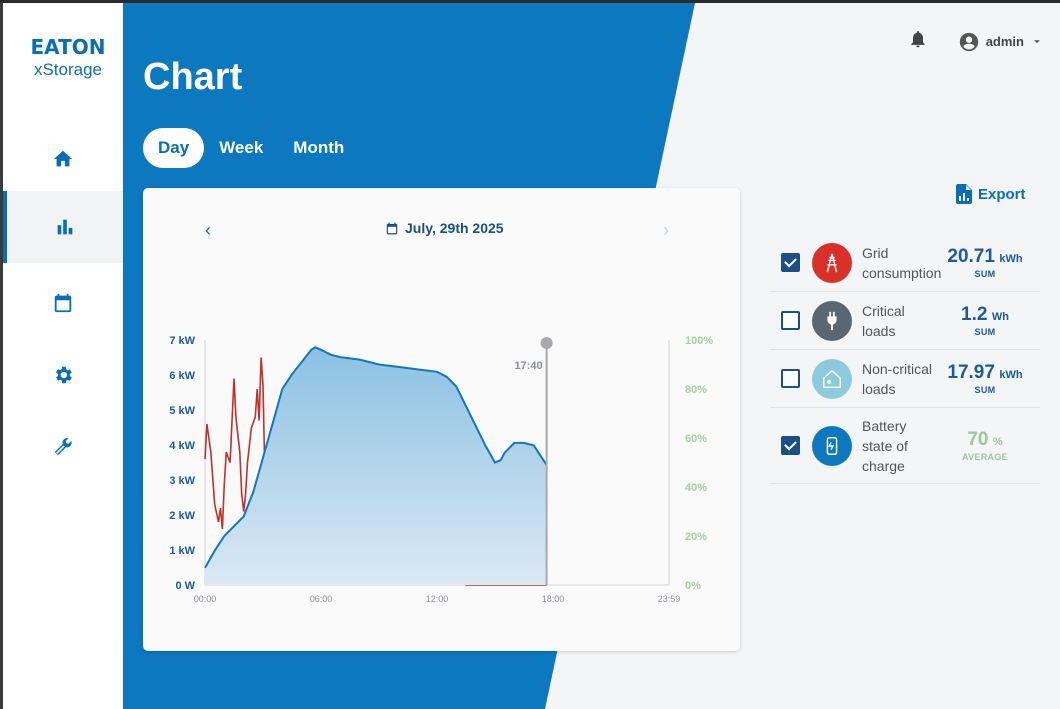 Image resolution: width=1060 pixels, height=709 pixels. I want to click on brand-name: EATON, so click(68, 47).